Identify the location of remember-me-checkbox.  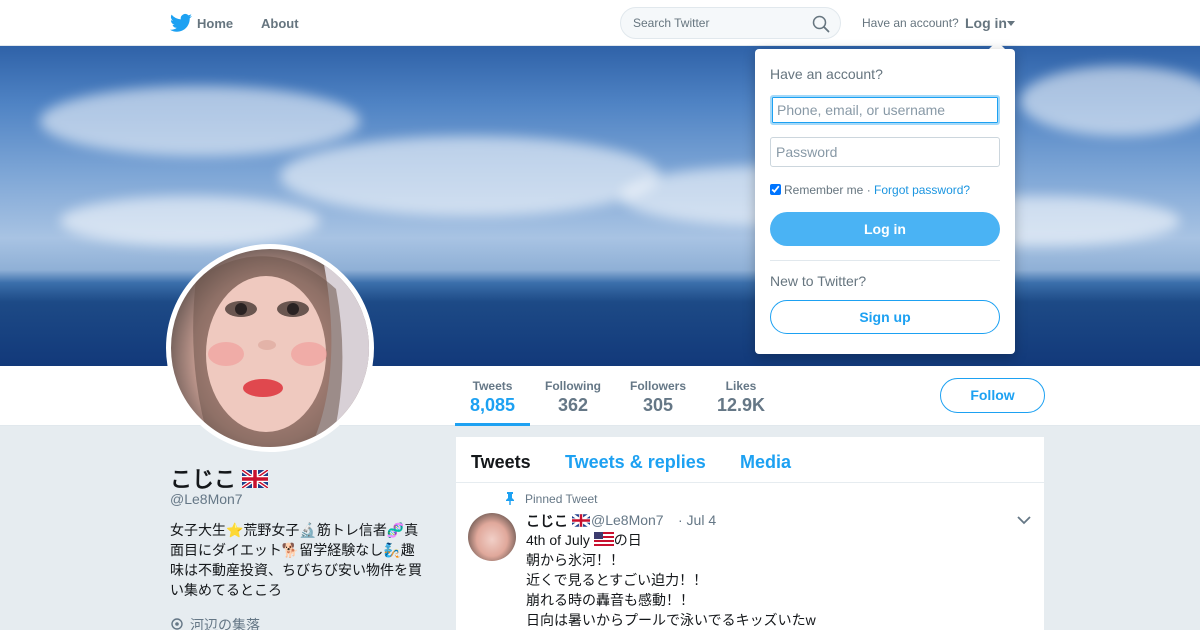
(775, 189).